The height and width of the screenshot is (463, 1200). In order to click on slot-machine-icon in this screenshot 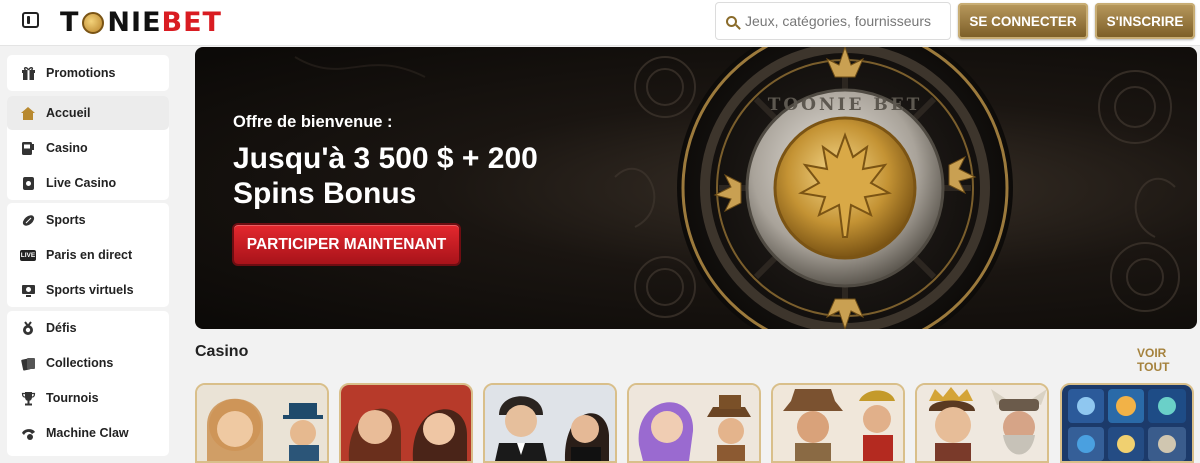, I will do `click(28, 148)`.